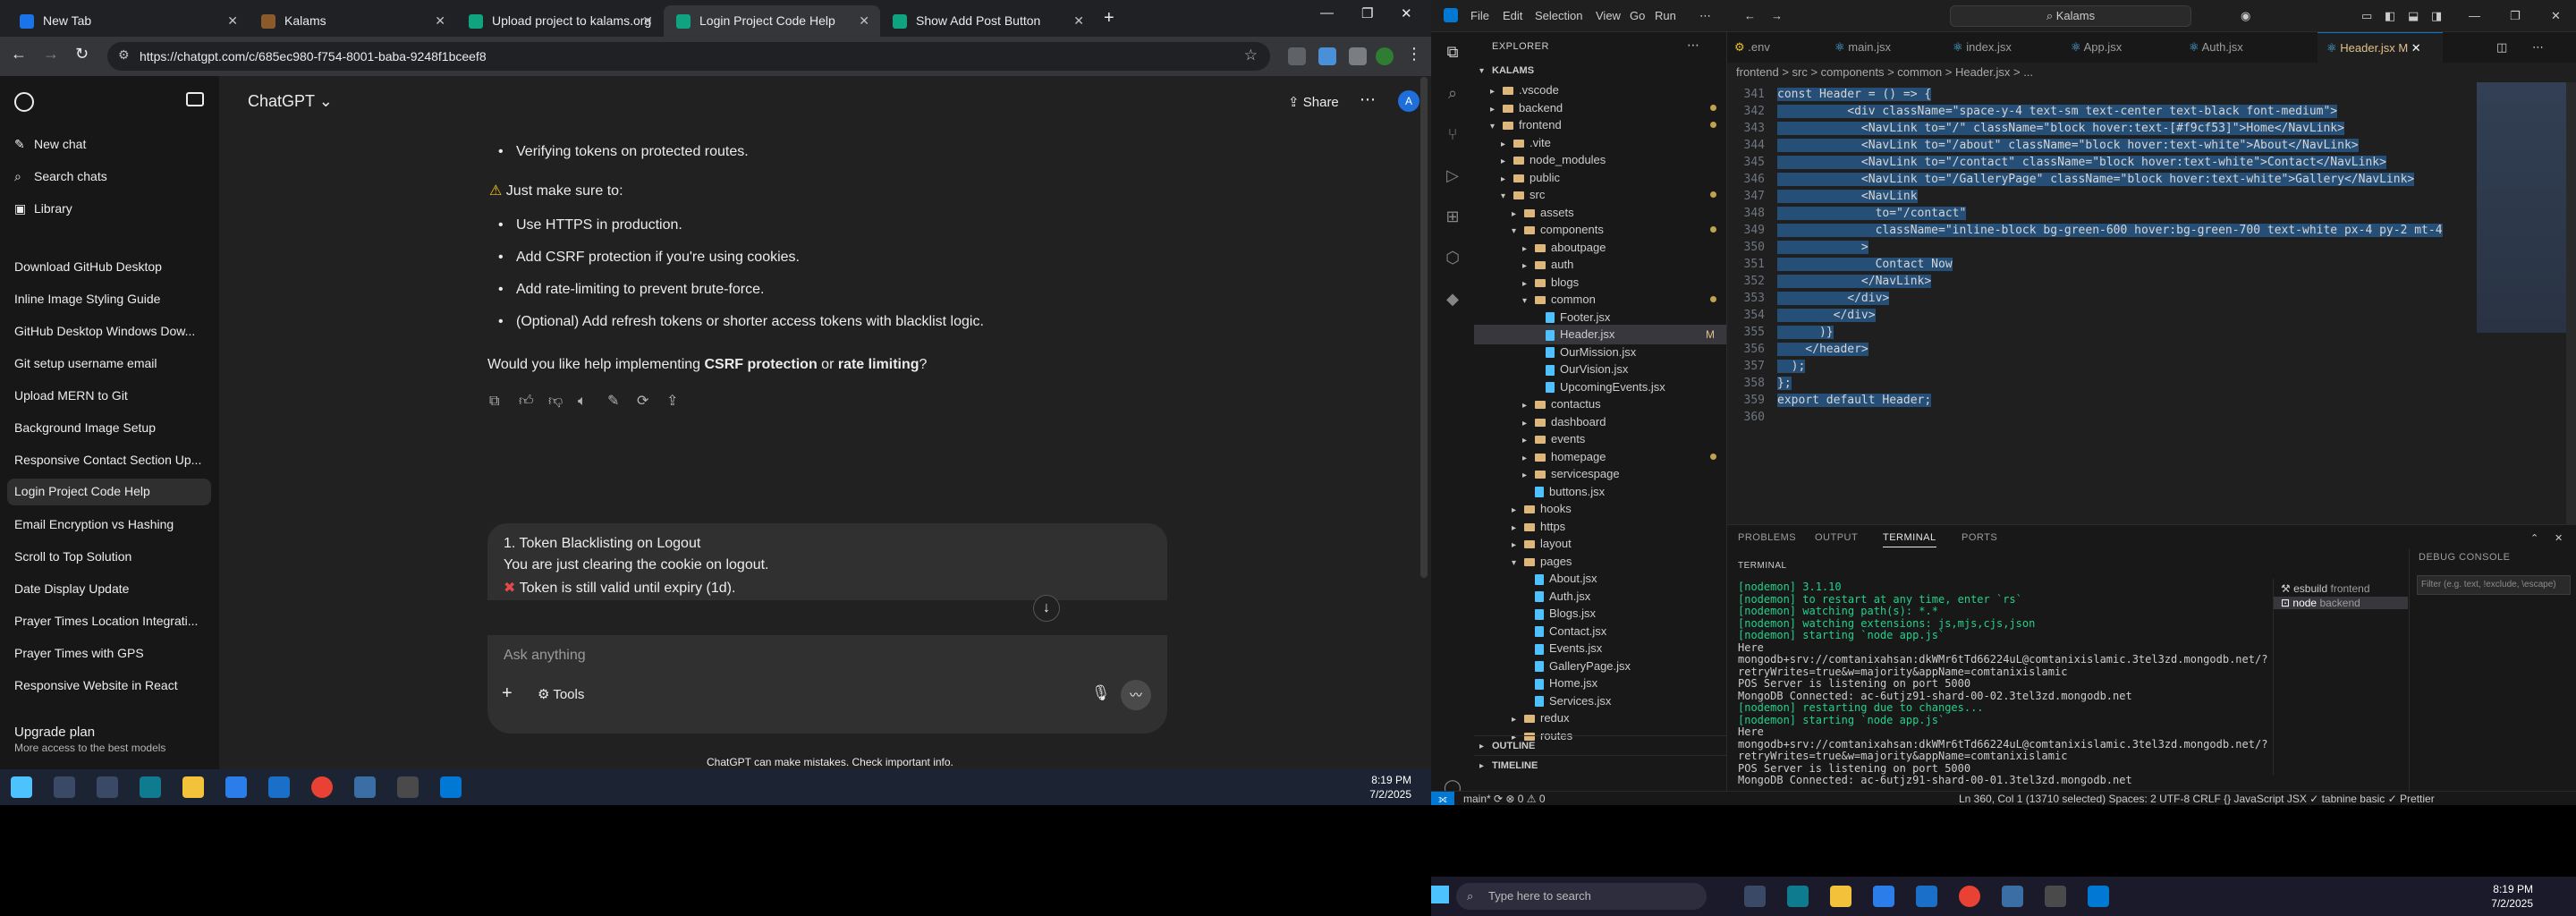 This screenshot has width=2576, height=916. I want to click on menu-edit: Edit, so click(1512, 15).